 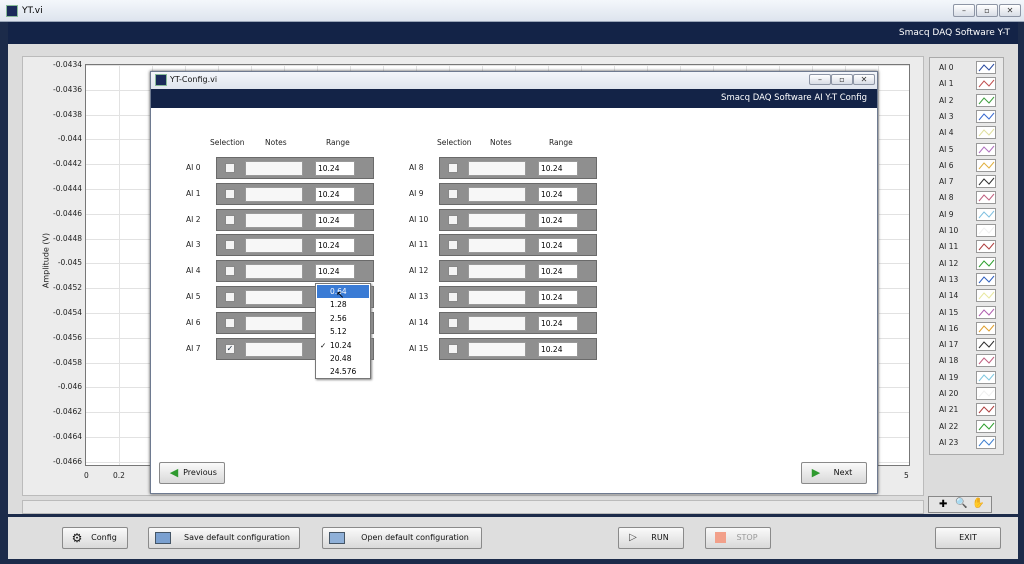 I want to click on dialog-maximize-button: ▫, so click(x=842, y=79).